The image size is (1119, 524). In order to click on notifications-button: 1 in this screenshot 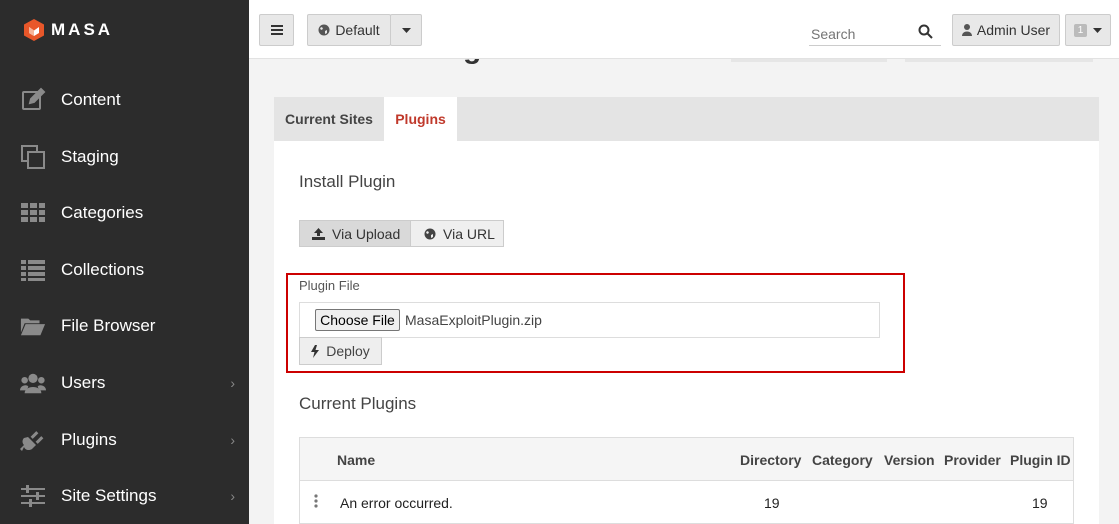, I will do `click(1088, 30)`.